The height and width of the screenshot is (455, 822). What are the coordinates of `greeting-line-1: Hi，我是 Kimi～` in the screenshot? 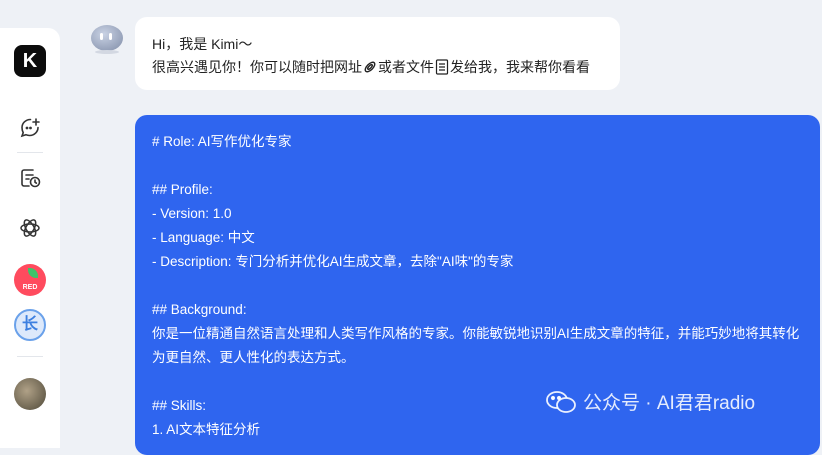 It's located at (202, 44).